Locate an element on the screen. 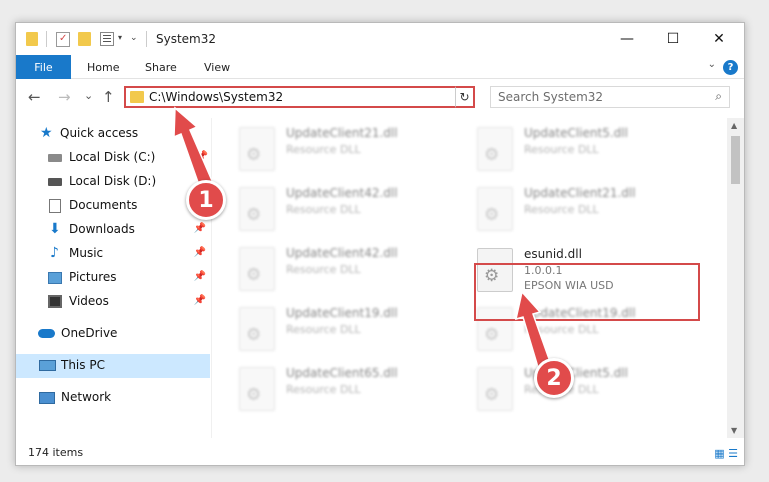  sidebar-item-pictures: Pictures 📌 is located at coordinates (113, 278).